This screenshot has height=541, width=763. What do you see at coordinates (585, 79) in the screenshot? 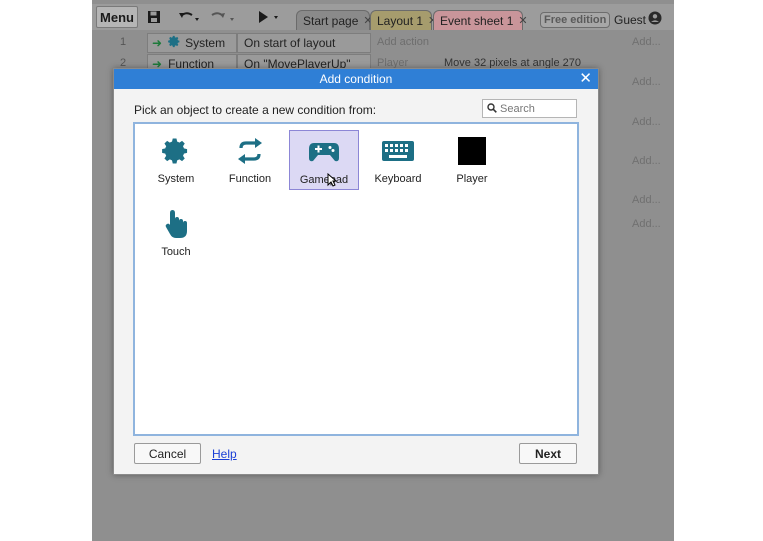
I see `close-icon: ✕` at bounding box center [585, 79].